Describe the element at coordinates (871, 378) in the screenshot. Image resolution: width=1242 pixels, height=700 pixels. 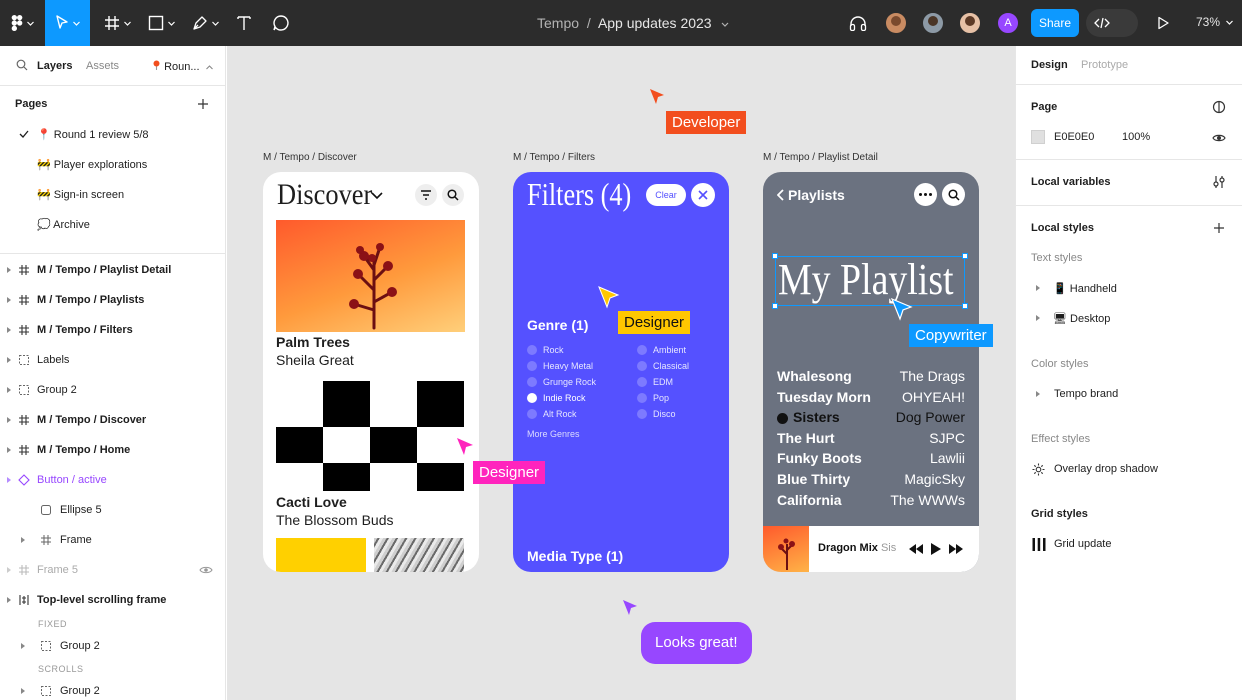
I see `track-row: Whalesong The Drags` at that location.